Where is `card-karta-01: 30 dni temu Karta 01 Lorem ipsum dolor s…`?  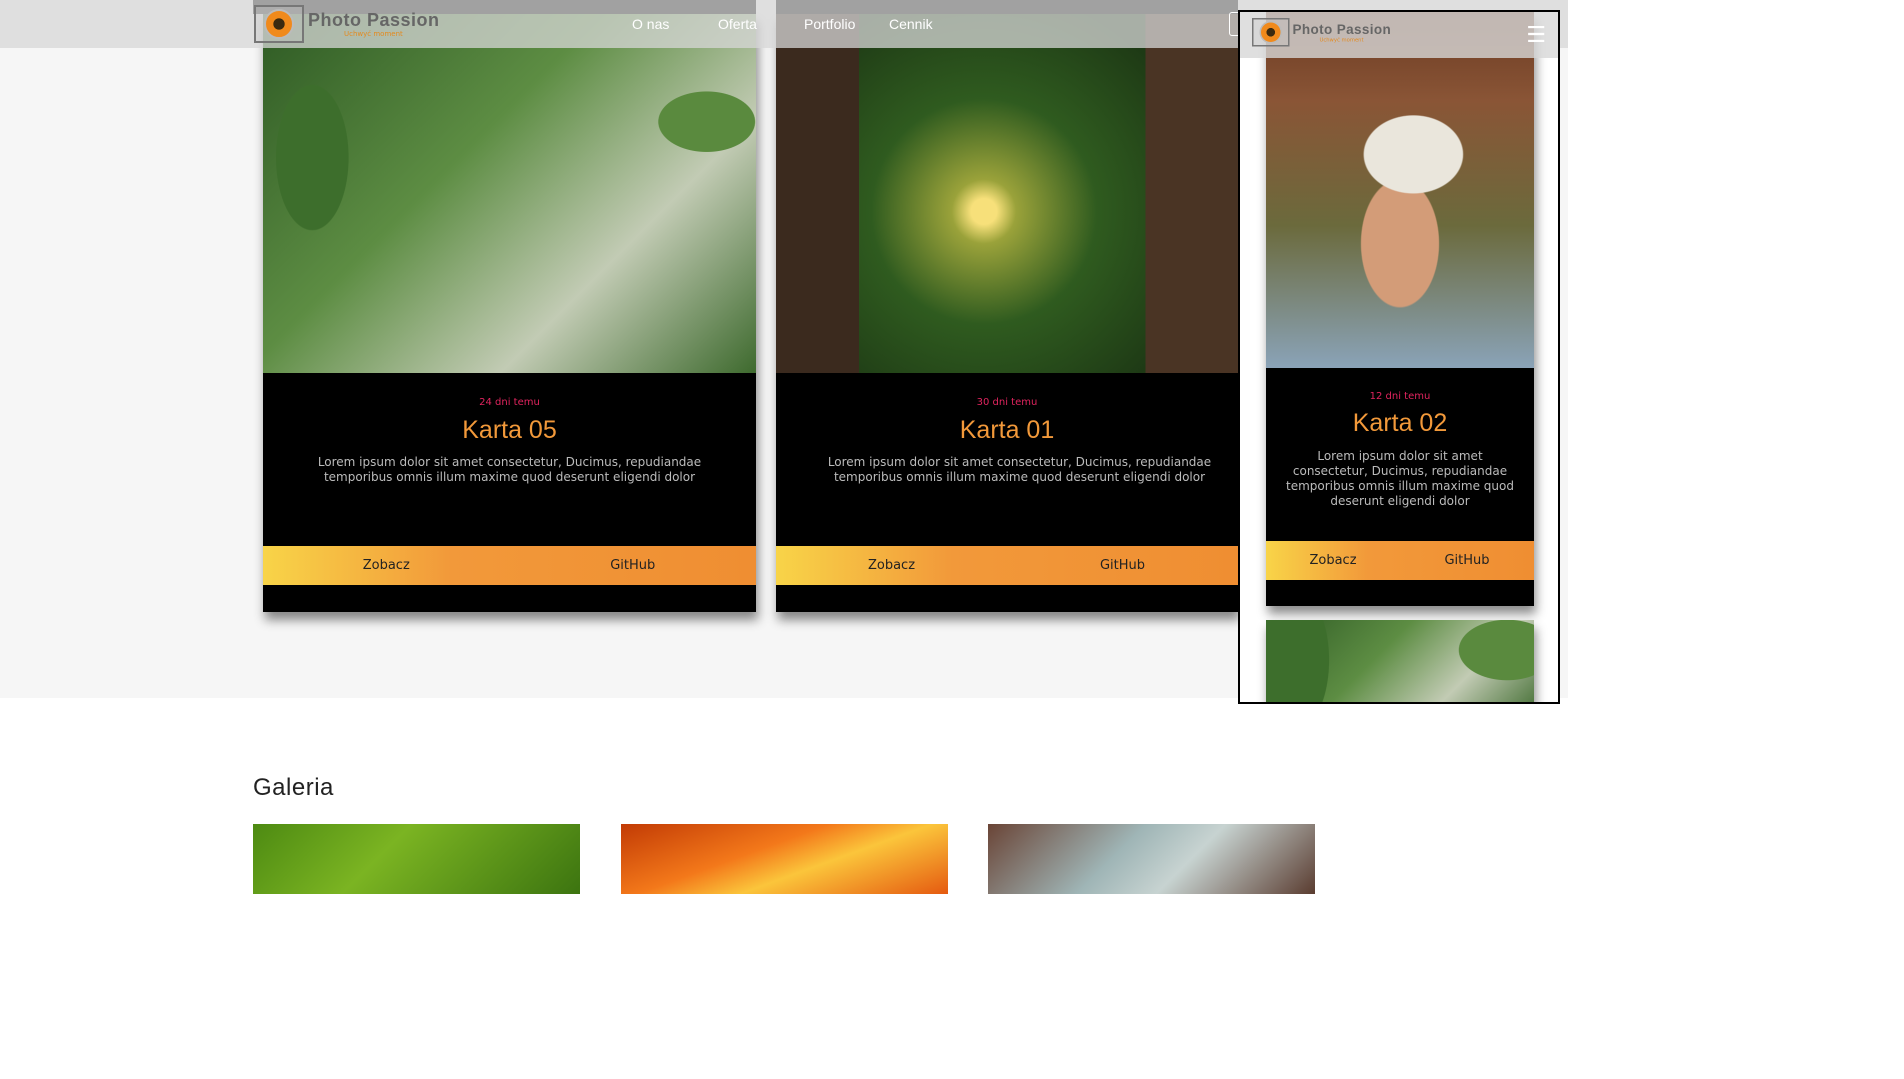
card-karta-01: 30 dni temu Karta 01 Lorem ipsum dolor s… is located at coordinates (1007, 313).